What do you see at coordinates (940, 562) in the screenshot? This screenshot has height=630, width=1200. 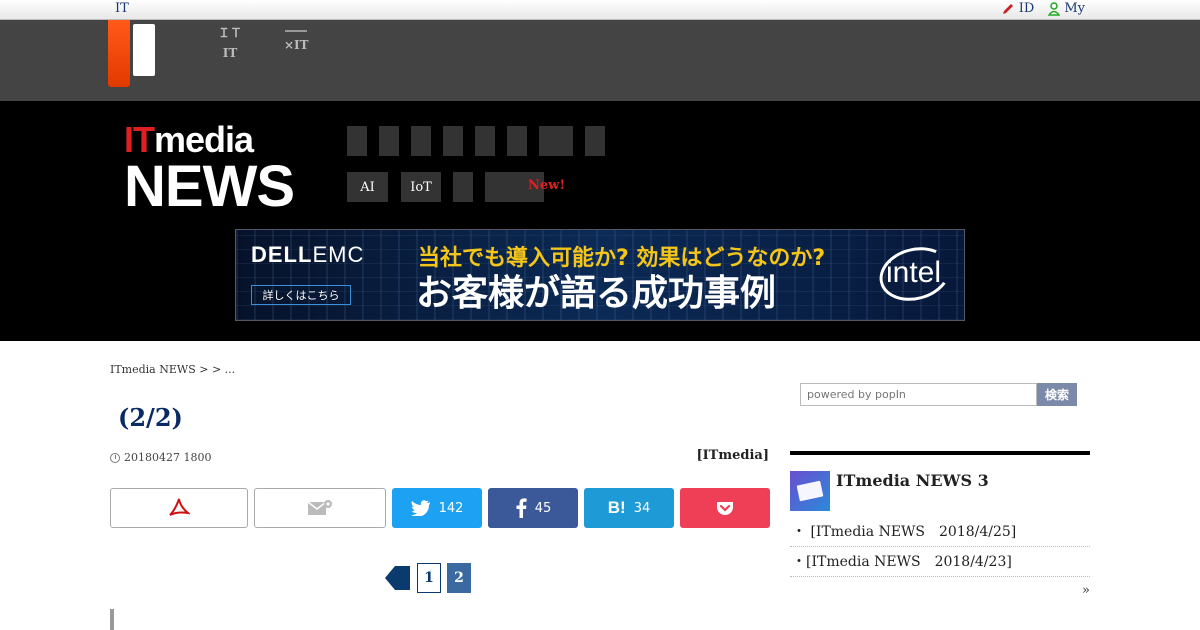 I see `list-item: ・[ITmedia NEWS 2018/4/23]` at bounding box center [940, 562].